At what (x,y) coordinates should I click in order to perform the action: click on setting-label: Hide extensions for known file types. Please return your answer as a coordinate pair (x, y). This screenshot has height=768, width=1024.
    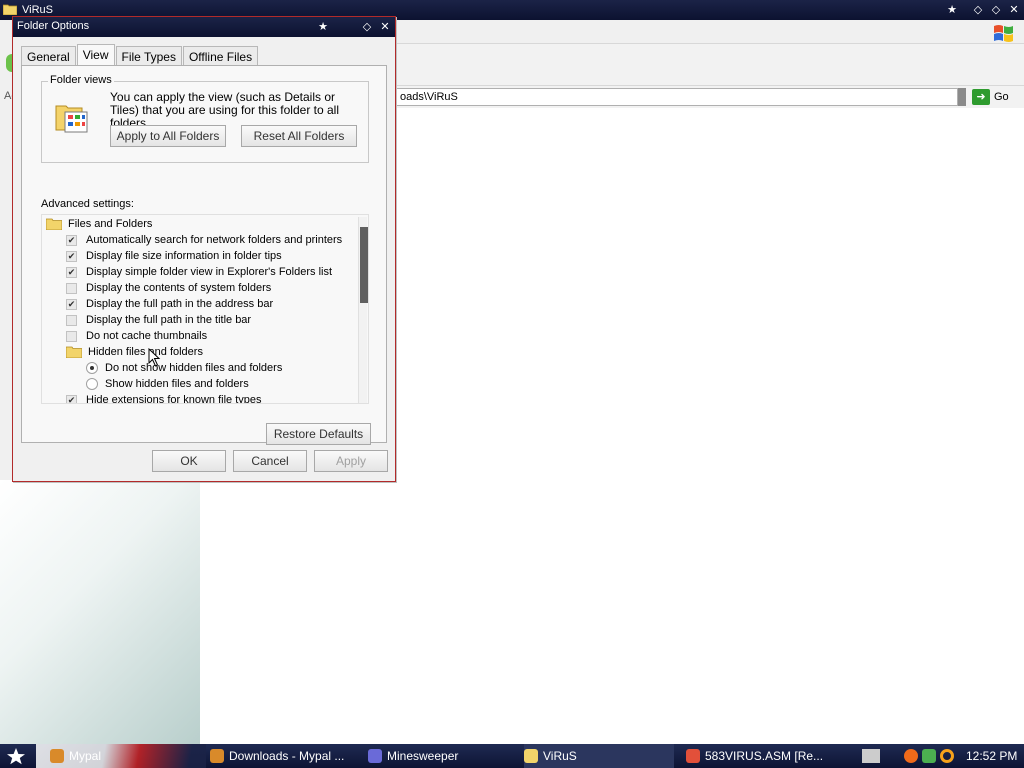
    Looking at the image, I should click on (174, 399).